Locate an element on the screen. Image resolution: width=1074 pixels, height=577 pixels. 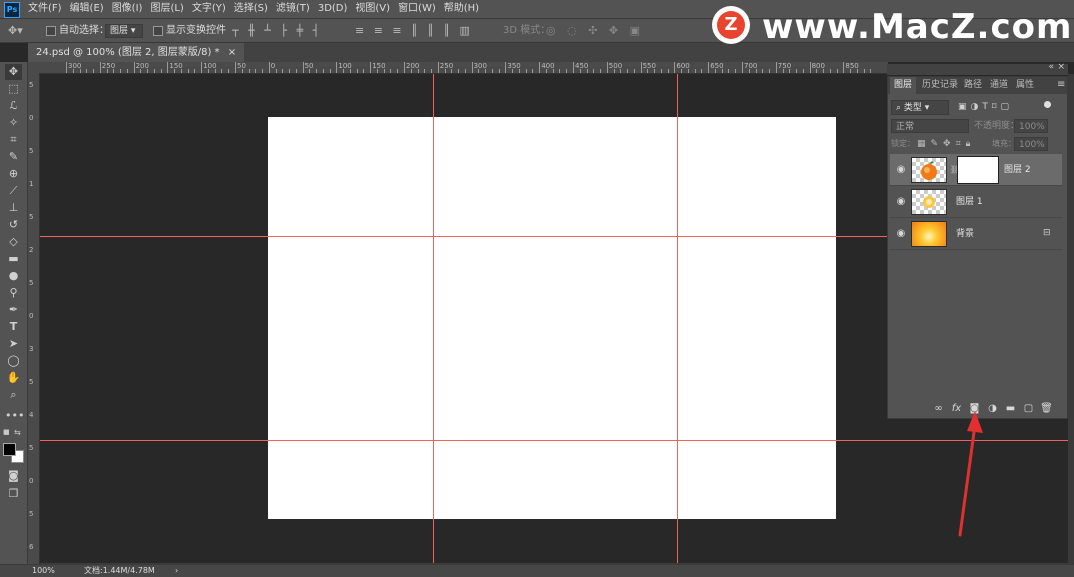
marquee-tool-icon: ⬚ is located at coordinates (13, 89).